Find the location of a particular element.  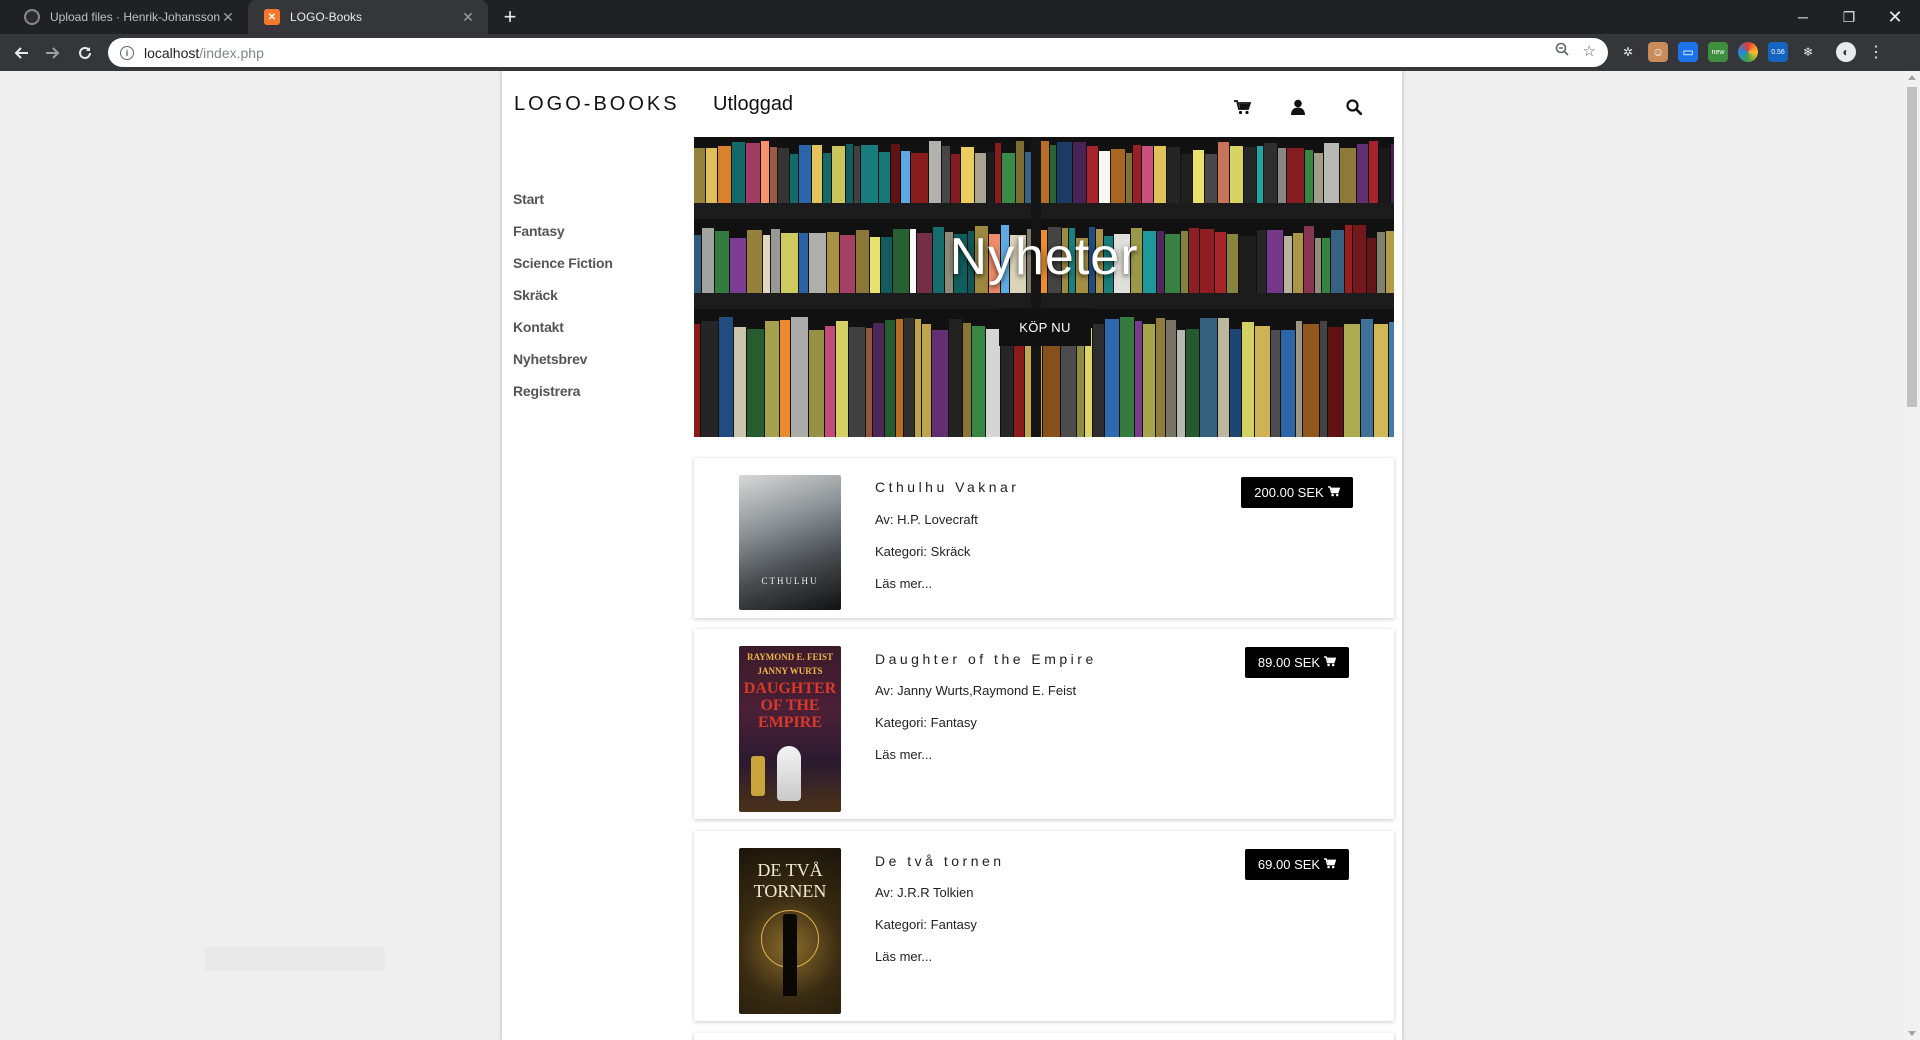

new-tab-button: + is located at coordinates (510, 17).